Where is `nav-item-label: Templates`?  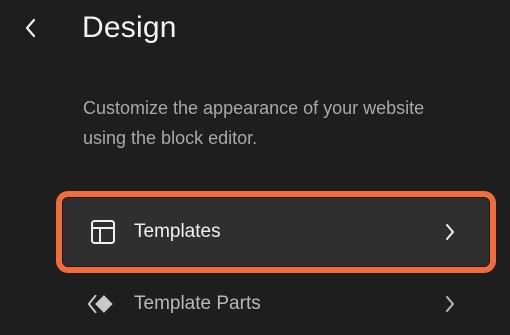 nav-item-label: Templates is located at coordinates (177, 231).